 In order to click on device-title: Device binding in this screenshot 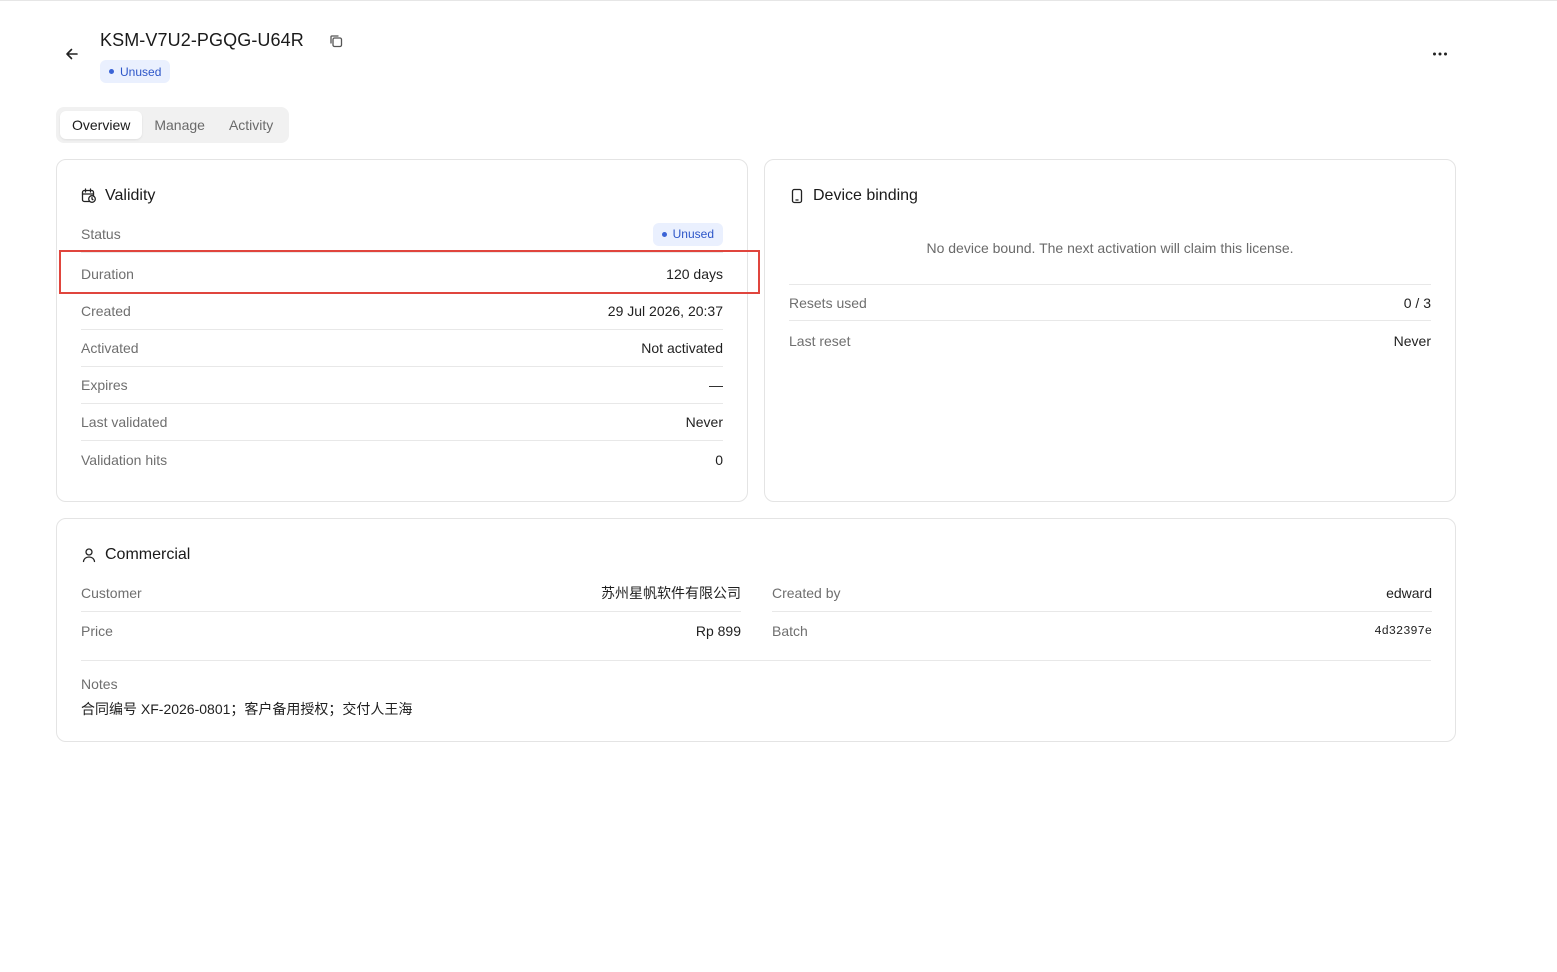, I will do `click(865, 195)`.